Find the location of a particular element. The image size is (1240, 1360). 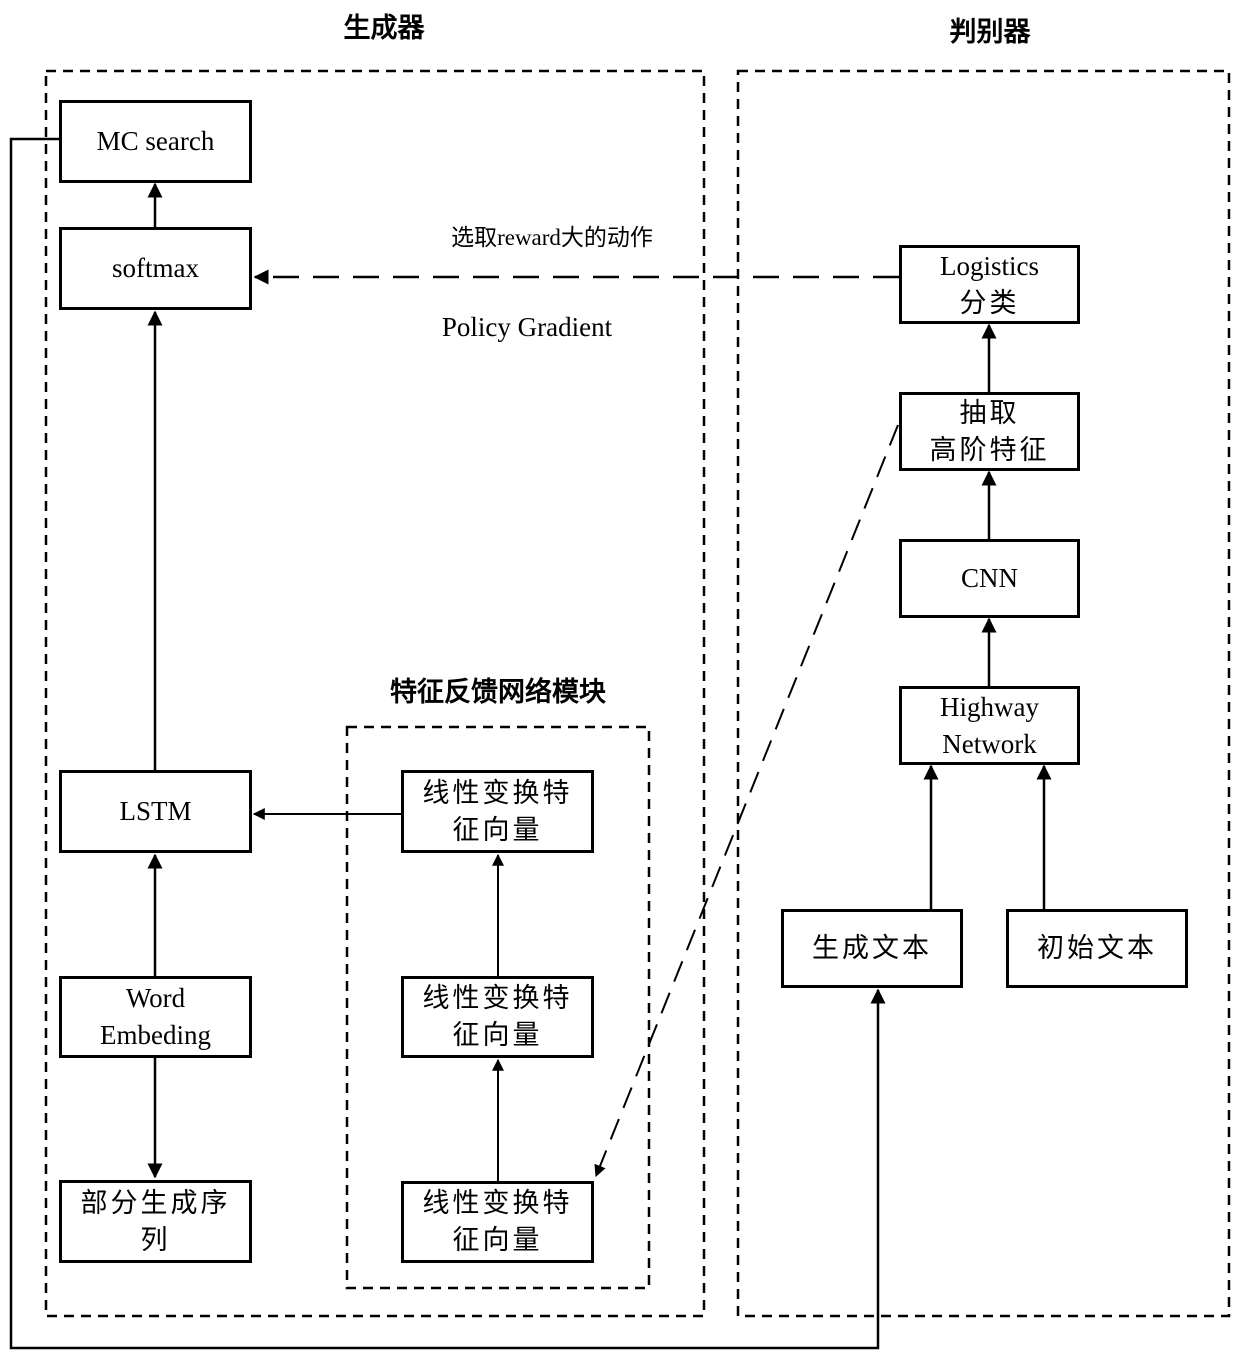

word-embedding-label-line1: Word is located at coordinates (155, 998).